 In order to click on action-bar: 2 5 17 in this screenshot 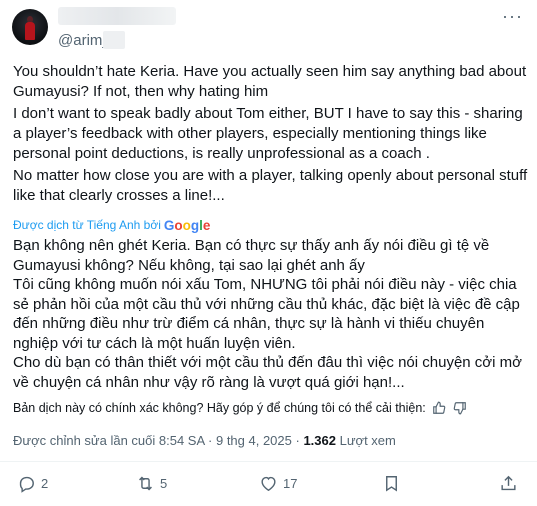, I will do `click(268, 487)`.